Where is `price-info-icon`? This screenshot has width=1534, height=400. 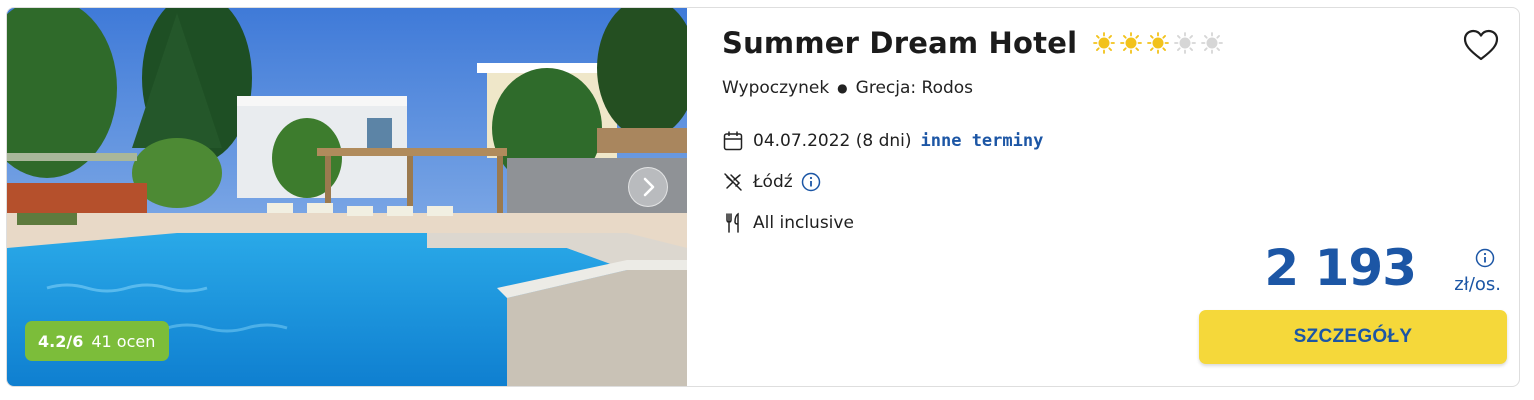 price-info-icon is located at coordinates (1485, 258).